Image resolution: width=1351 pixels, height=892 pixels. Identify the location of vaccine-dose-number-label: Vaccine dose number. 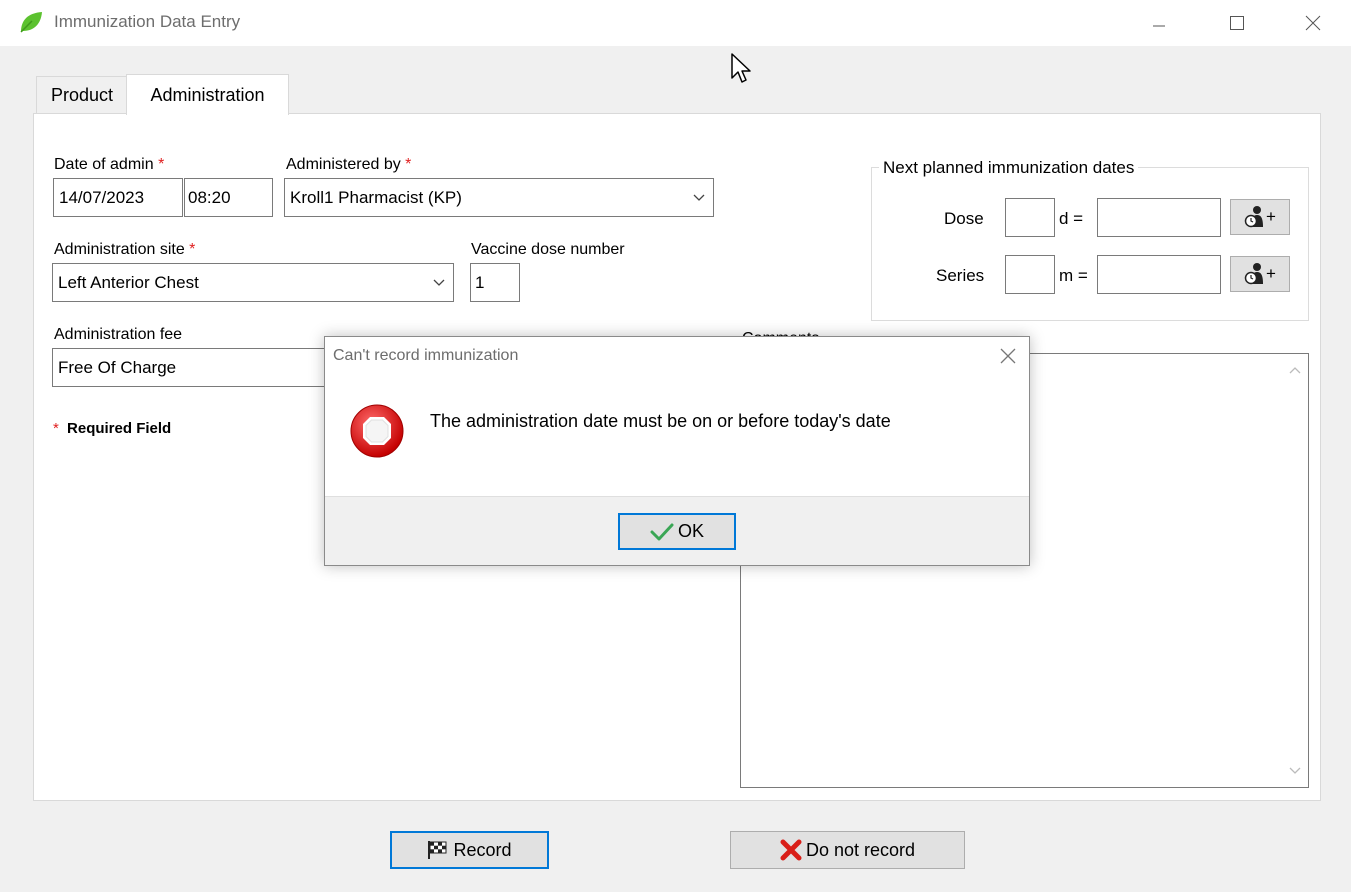
(548, 249).